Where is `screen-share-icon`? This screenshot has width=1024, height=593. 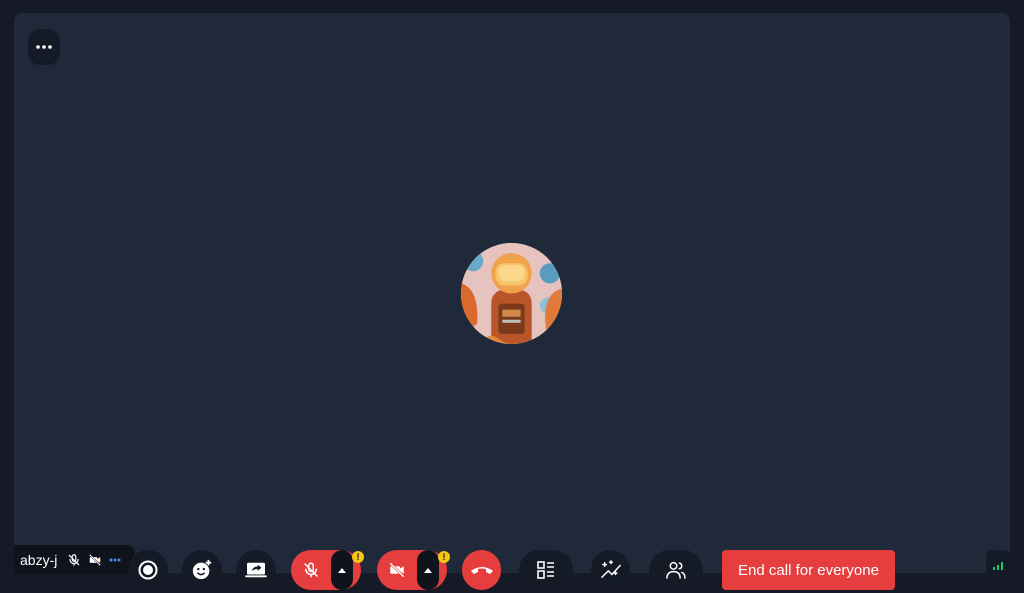
screen-share-icon is located at coordinates (256, 570).